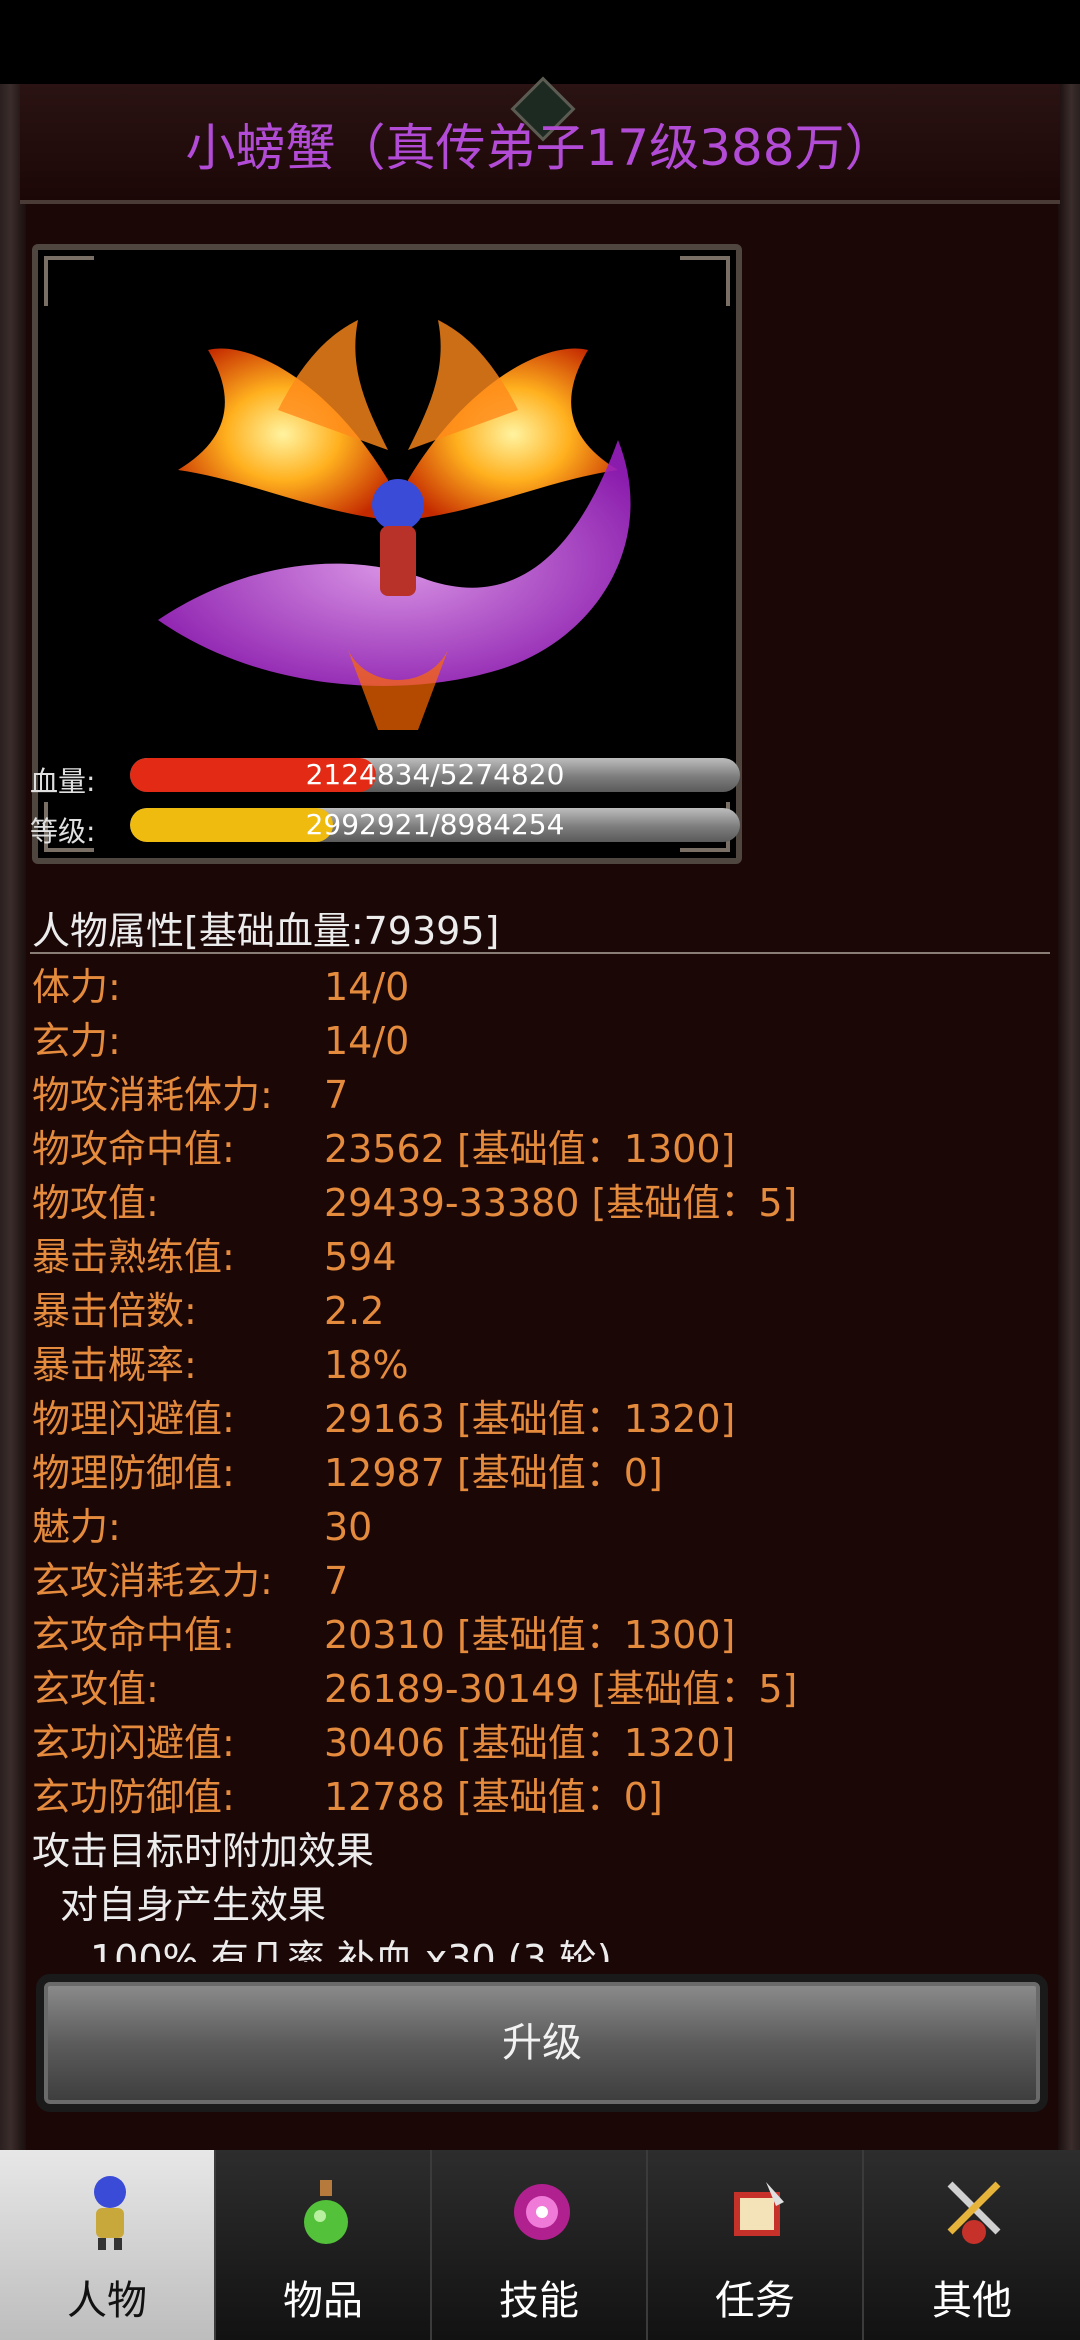 This screenshot has width=1080, height=2340. What do you see at coordinates (351, 1949) in the screenshot?
I see `effect-detail: 100% 有几率 补血 x30 (3 轮)` at bounding box center [351, 1949].